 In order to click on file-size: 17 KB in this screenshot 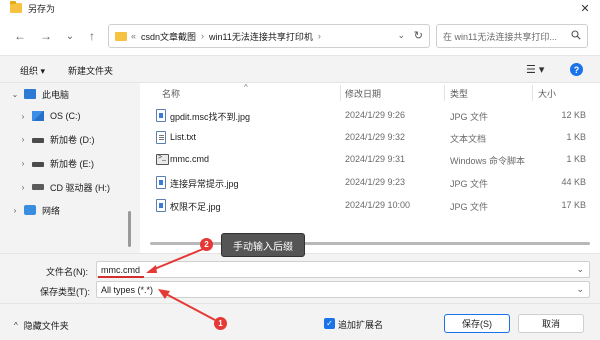, I will do `click(573, 205)`.